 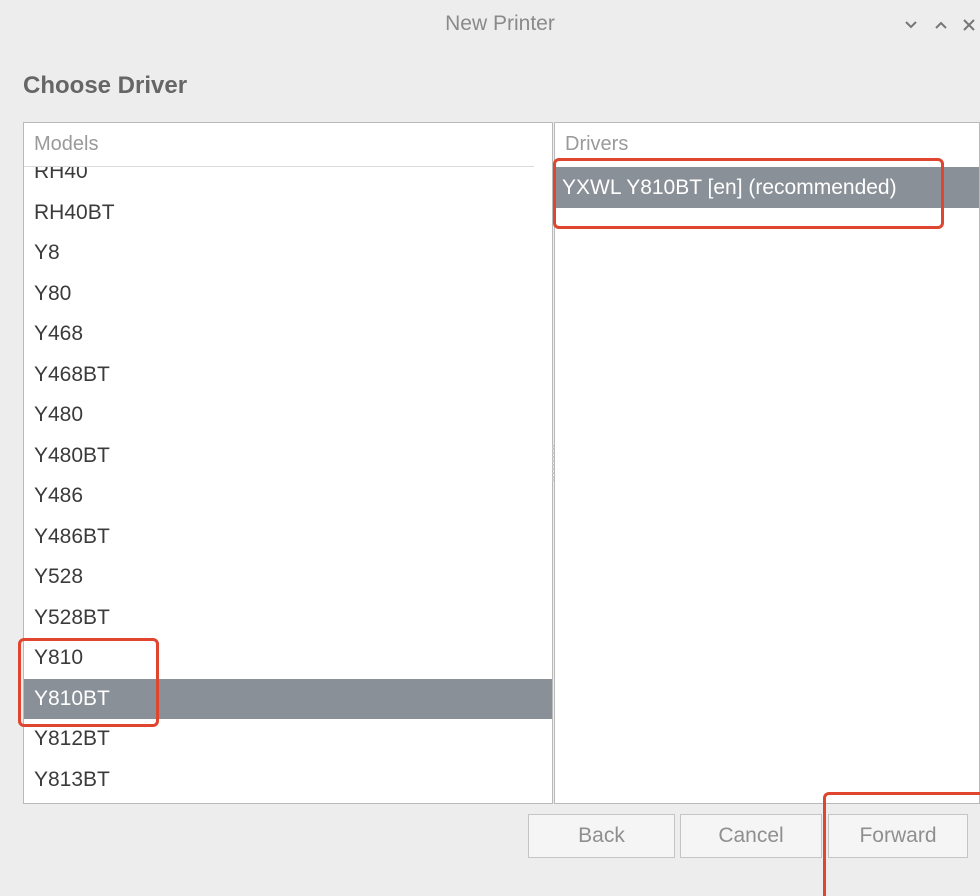 What do you see at coordinates (767, 187) in the screenshot?
I see `driver-list-item: YXWL Y810BT [en] (recommended)` at bounding box center [767, 187].